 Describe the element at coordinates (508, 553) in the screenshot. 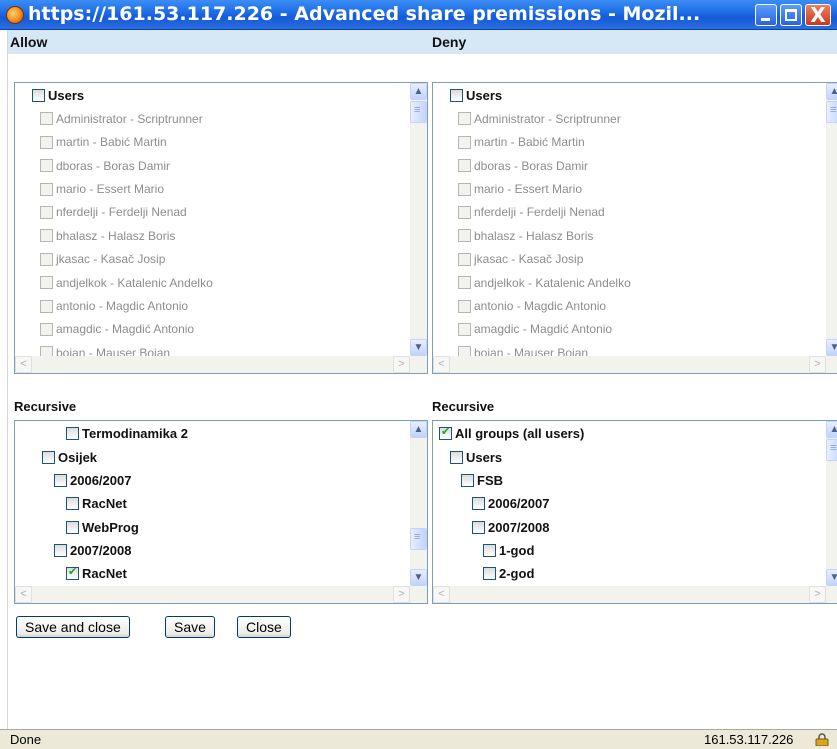

I see `tree-node: 1-god` at that location.